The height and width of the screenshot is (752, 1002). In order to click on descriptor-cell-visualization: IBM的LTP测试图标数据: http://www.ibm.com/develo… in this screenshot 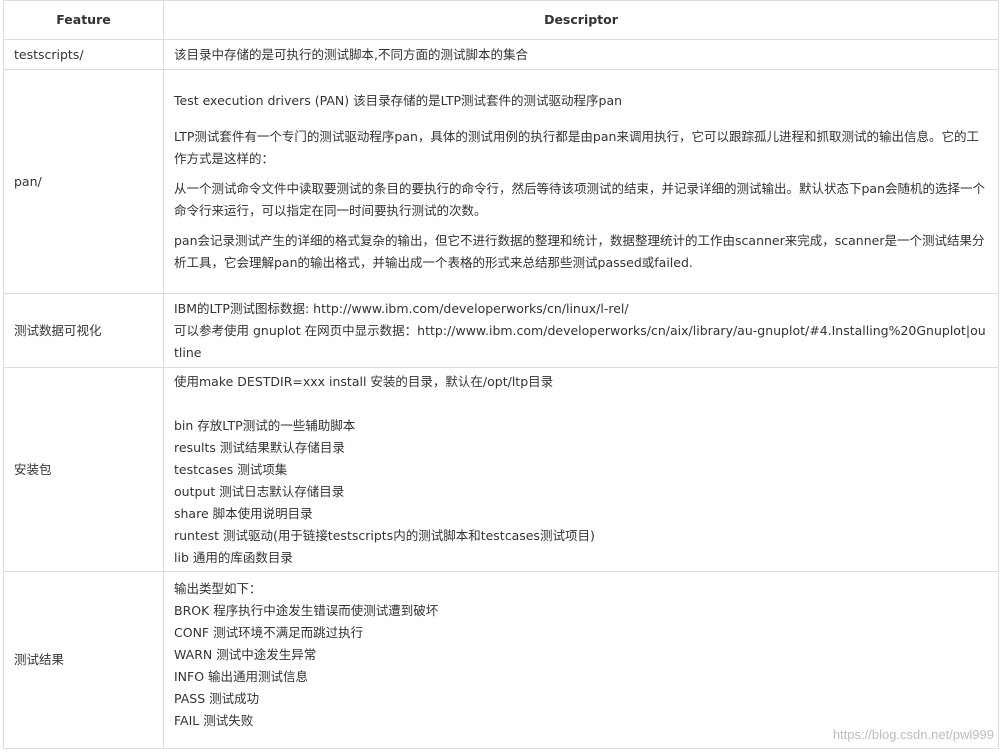, I will do `click(581, 330)`.